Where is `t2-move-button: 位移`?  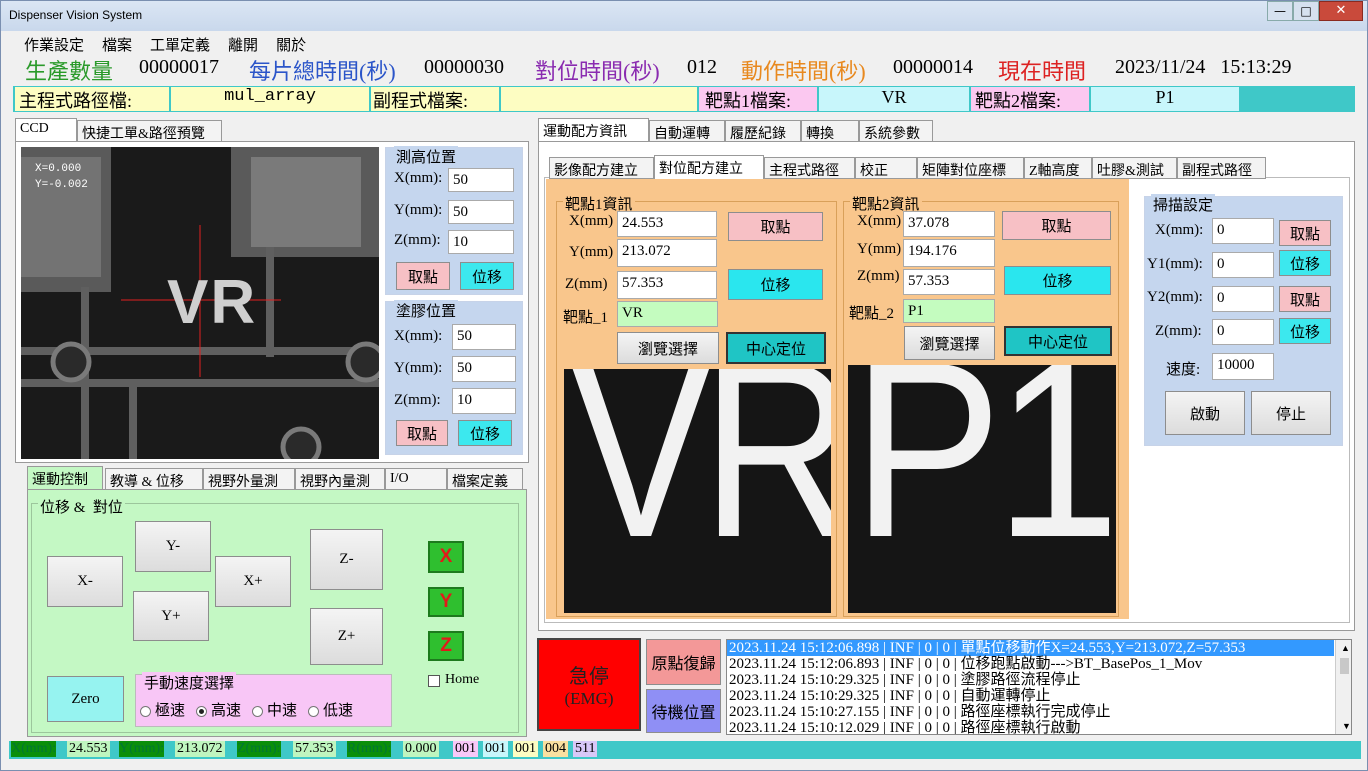
t2-move-button: 位移 is located at coordinates (1057, 280).